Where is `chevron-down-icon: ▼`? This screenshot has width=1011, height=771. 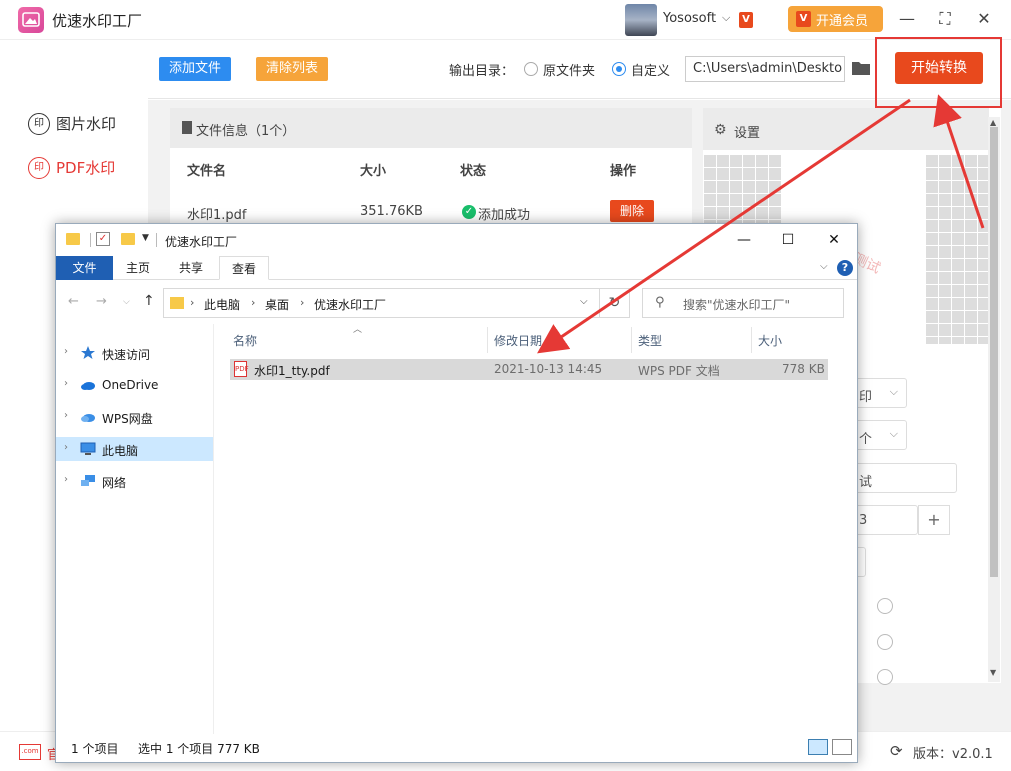 chevron-down-icon: ▼ is located at coordinates (145, 238).